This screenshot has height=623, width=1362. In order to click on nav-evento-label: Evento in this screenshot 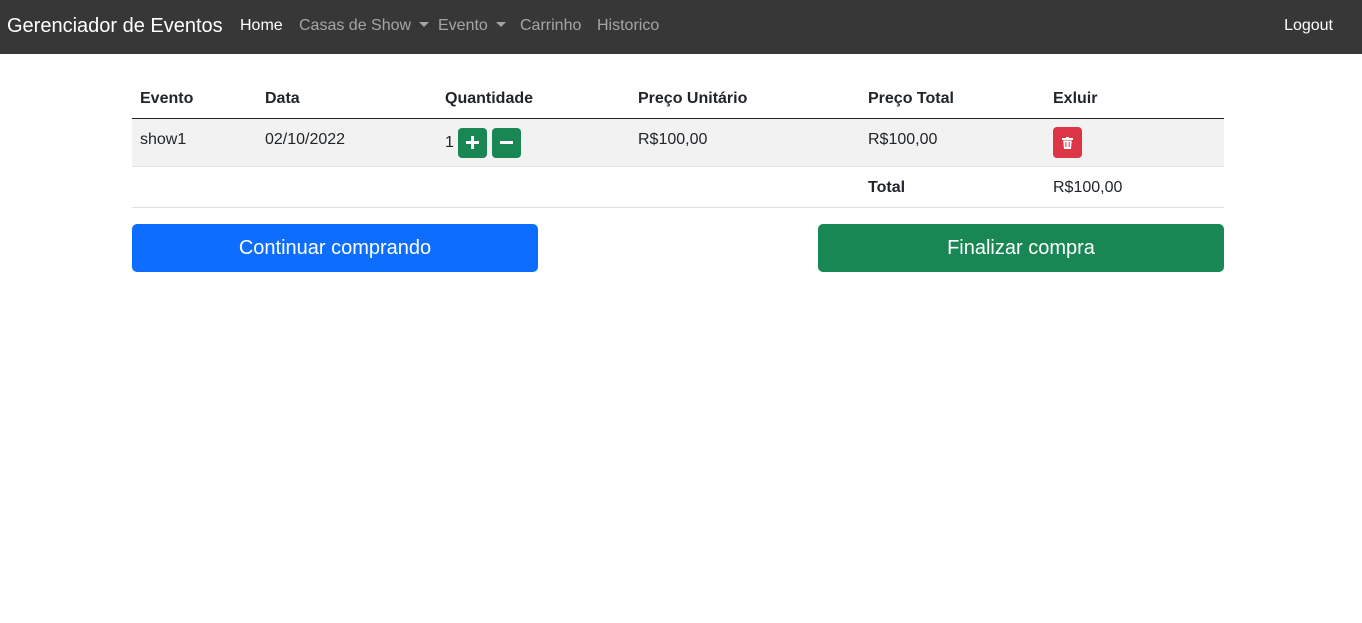, I will do `click(463, 25)`.